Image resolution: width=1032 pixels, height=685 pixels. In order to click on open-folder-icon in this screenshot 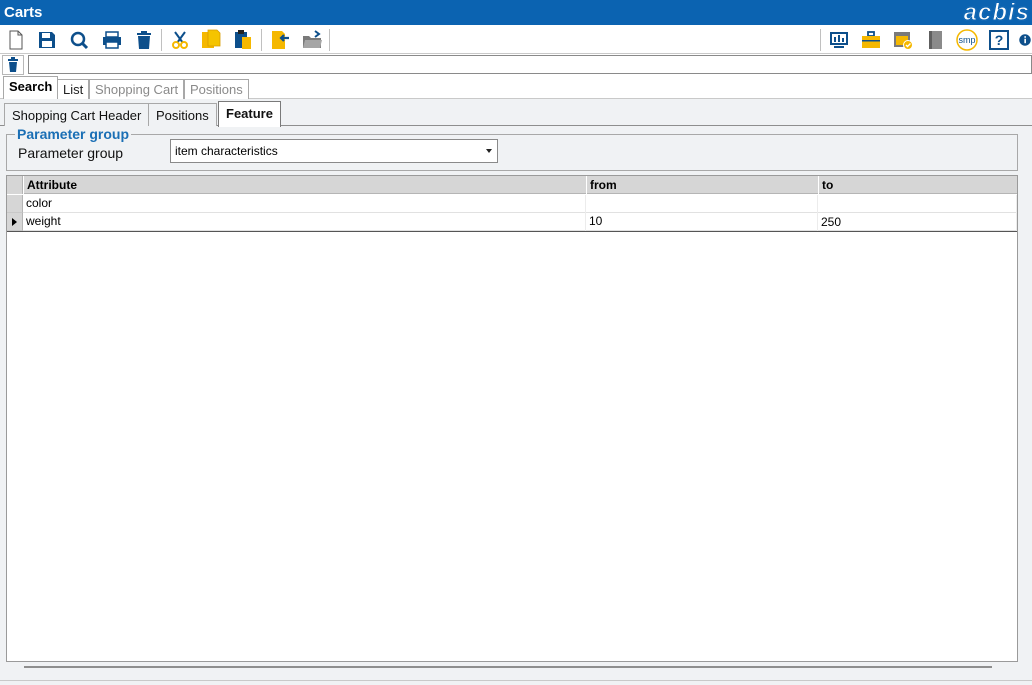, I will do `click(312, 39)`.